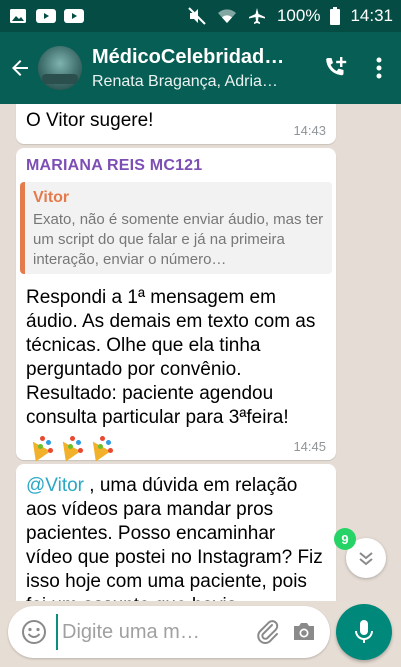 The width and height of the screenshot is (401, 667). I want to click on clock: 14:31, so click(371, 15).